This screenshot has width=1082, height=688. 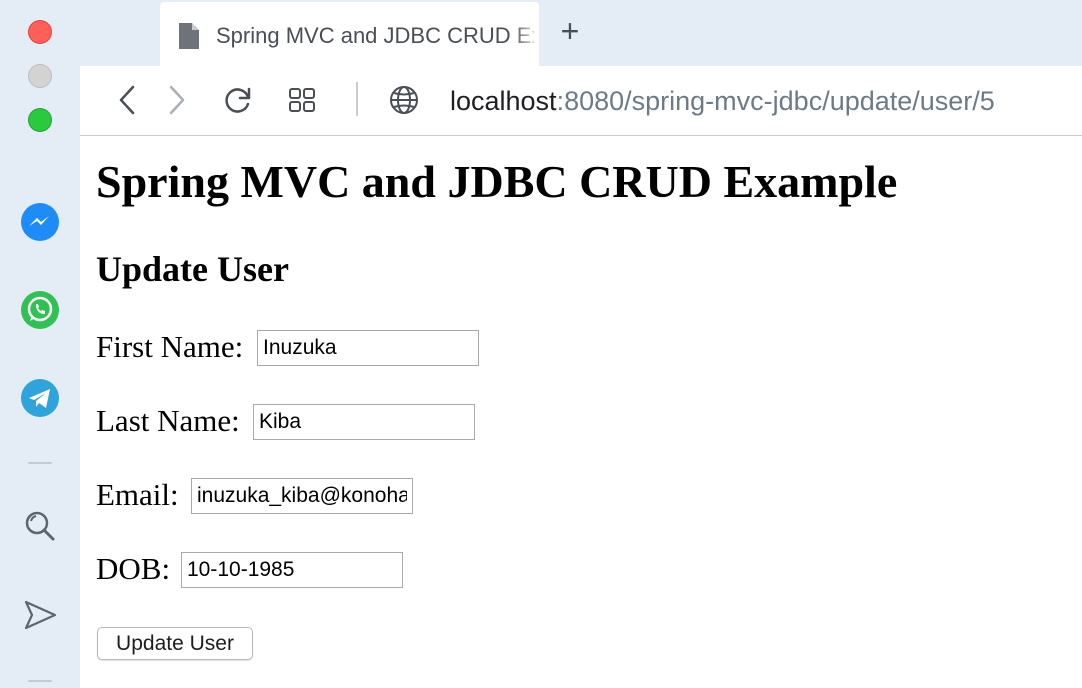 What do you see at coordinates (170, 346) in the screenshot?
I see `first-name-label: First Name:` at bounding box center [170, 346].